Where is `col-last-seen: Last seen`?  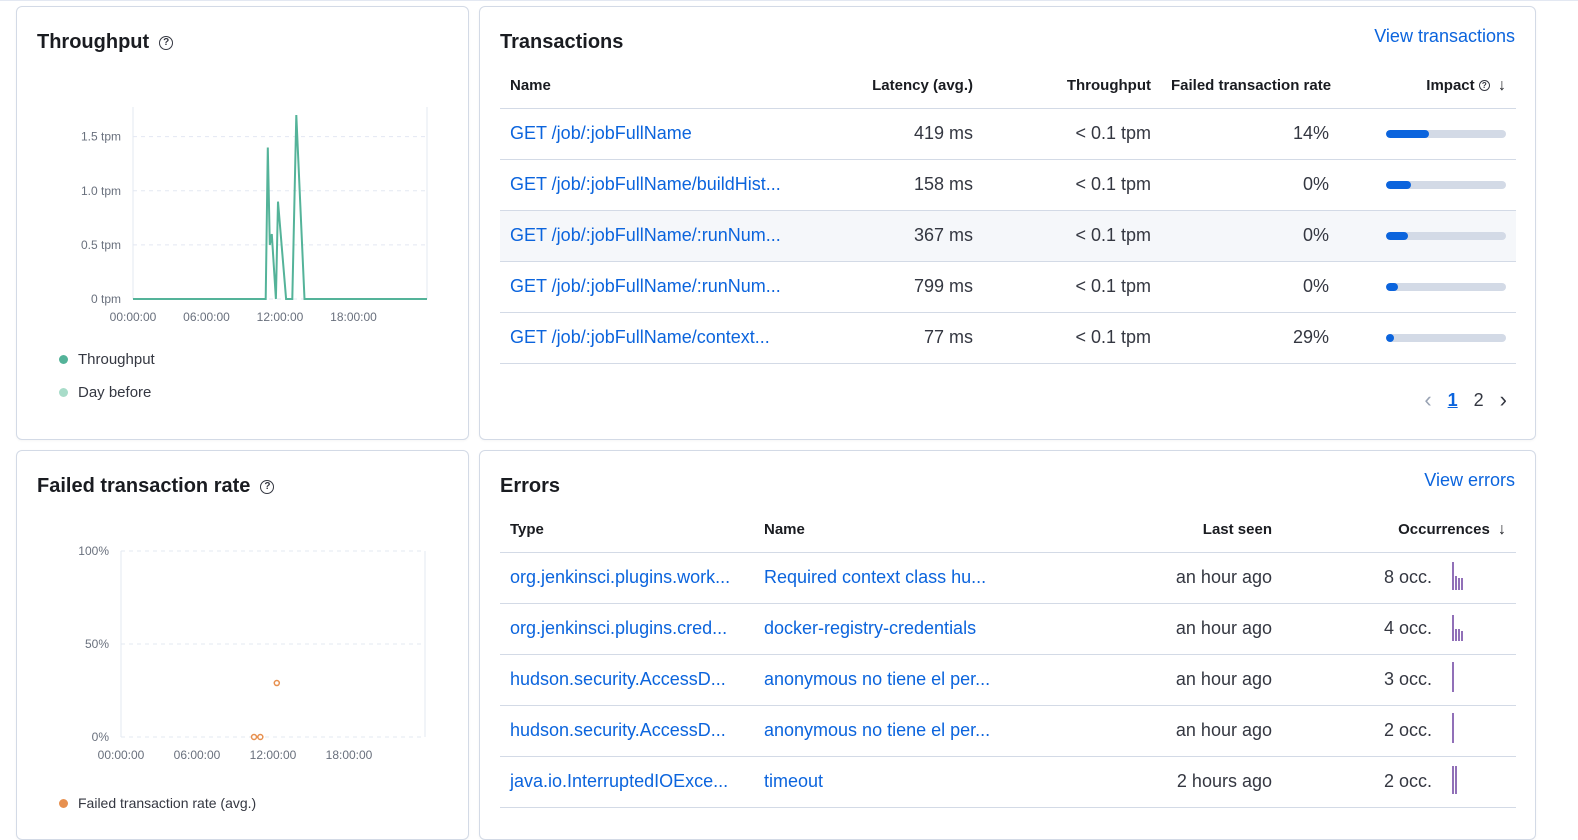 col-last-seen: Last seen is located at coordinates (1156, 530).